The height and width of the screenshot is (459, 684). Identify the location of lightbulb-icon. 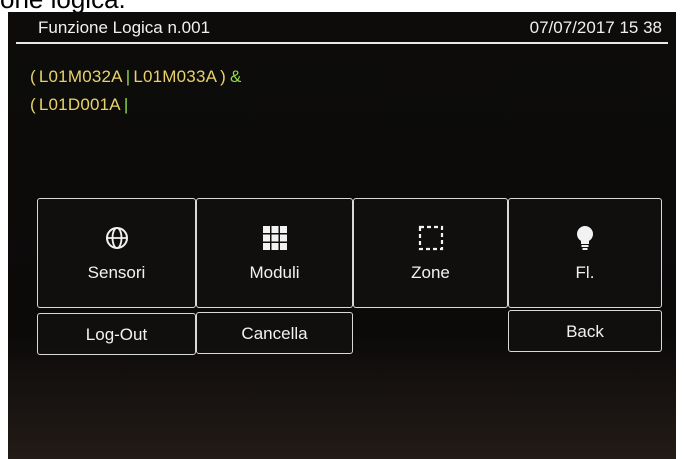
(585, 238).